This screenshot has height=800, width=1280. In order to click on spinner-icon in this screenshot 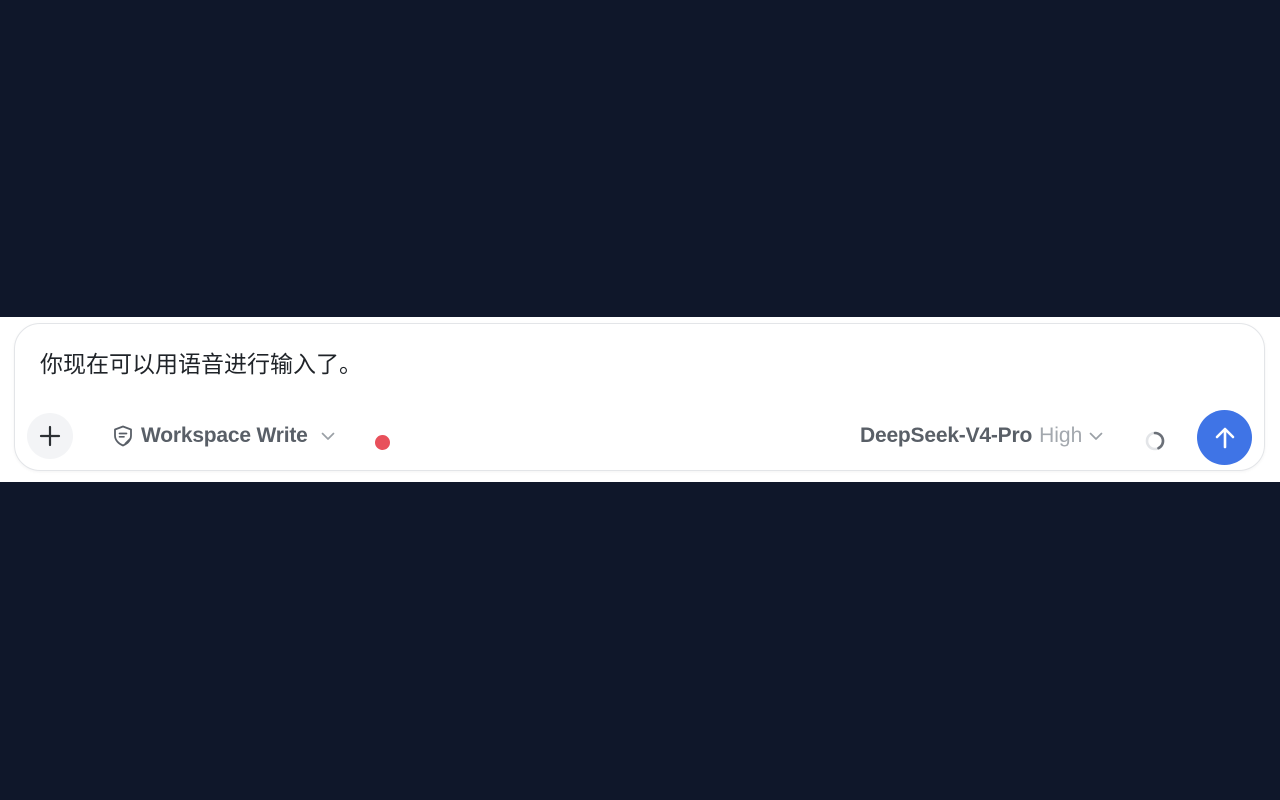, I will do `click(1155, 441)`.